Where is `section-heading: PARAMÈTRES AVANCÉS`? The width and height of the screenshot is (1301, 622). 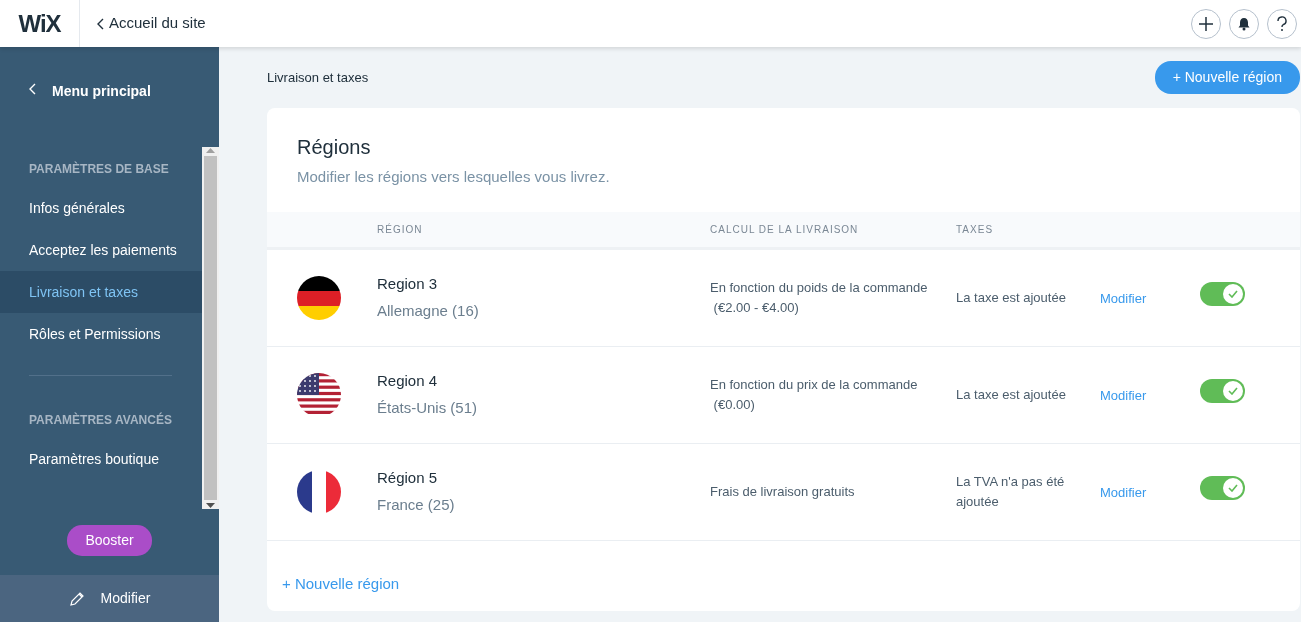 section-heading: PARAMÈTRES AVANCÉS is located at coordinates (100, 420).